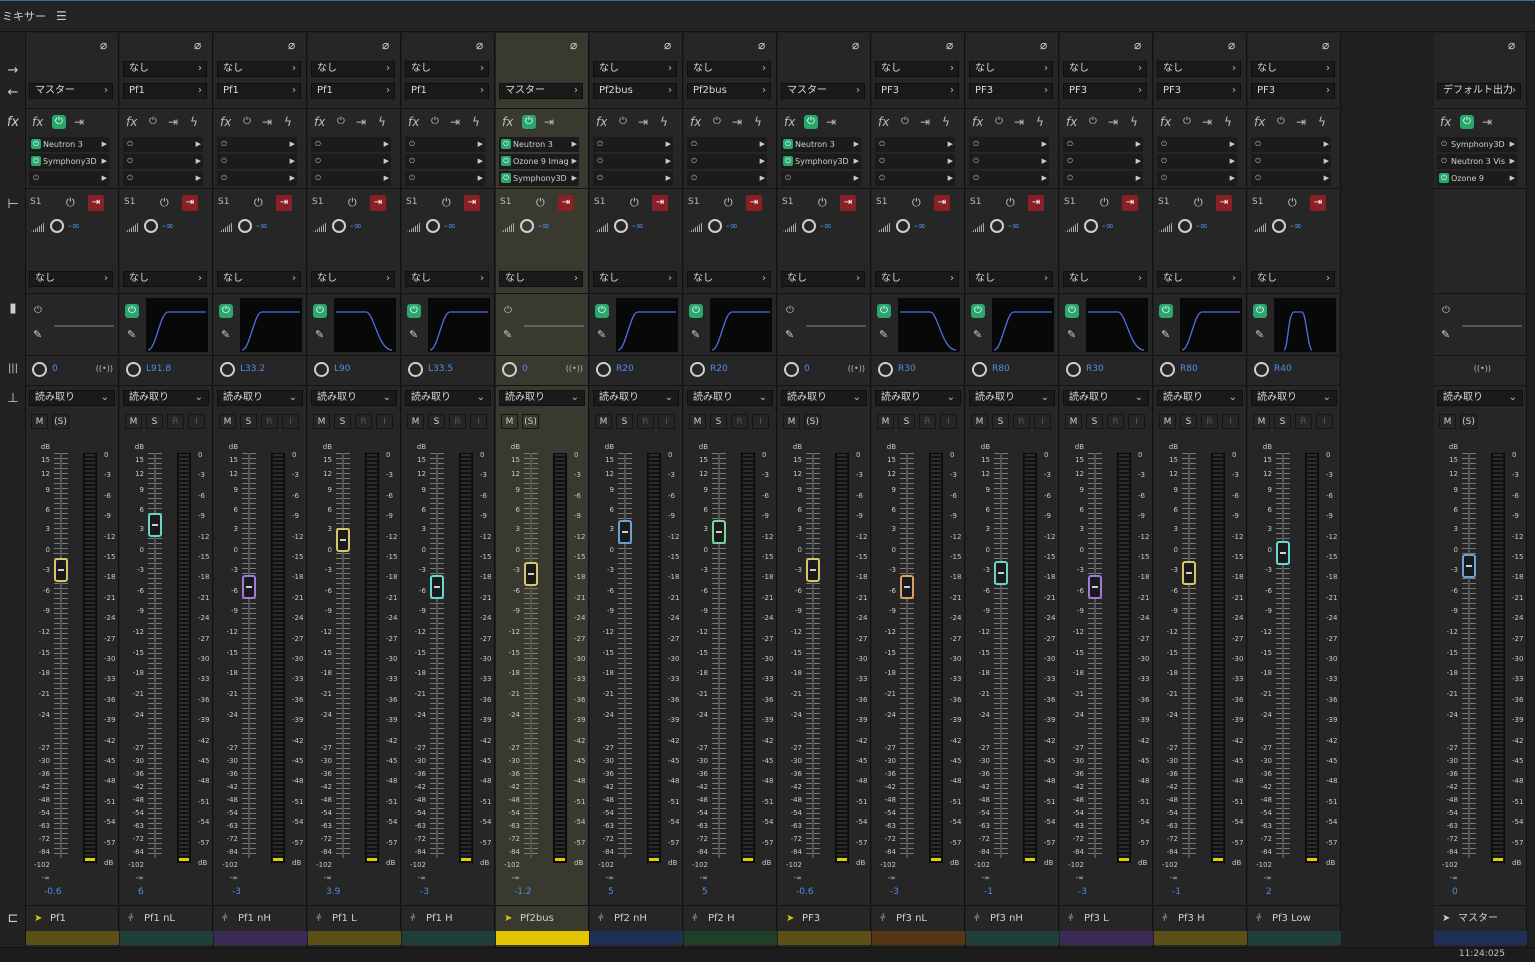 The image size is (1535, 962). Describe the element at coordinates (705, 892) in the screenshot. I see `volume-value: 5` at that location.